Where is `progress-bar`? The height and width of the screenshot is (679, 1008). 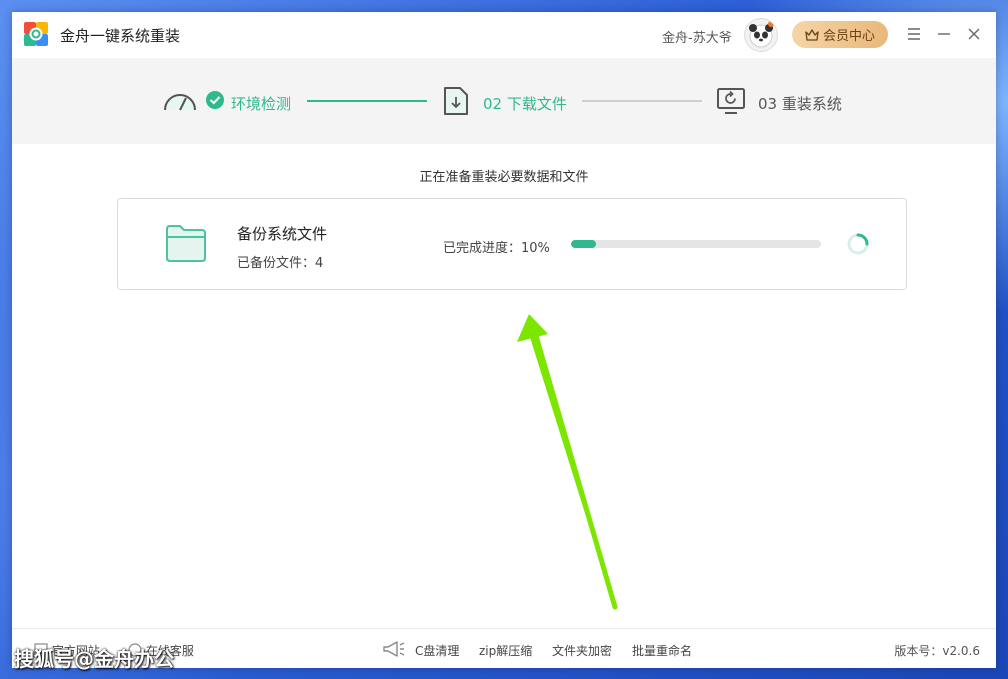
progress-bar is located at coordinates (696, 244).